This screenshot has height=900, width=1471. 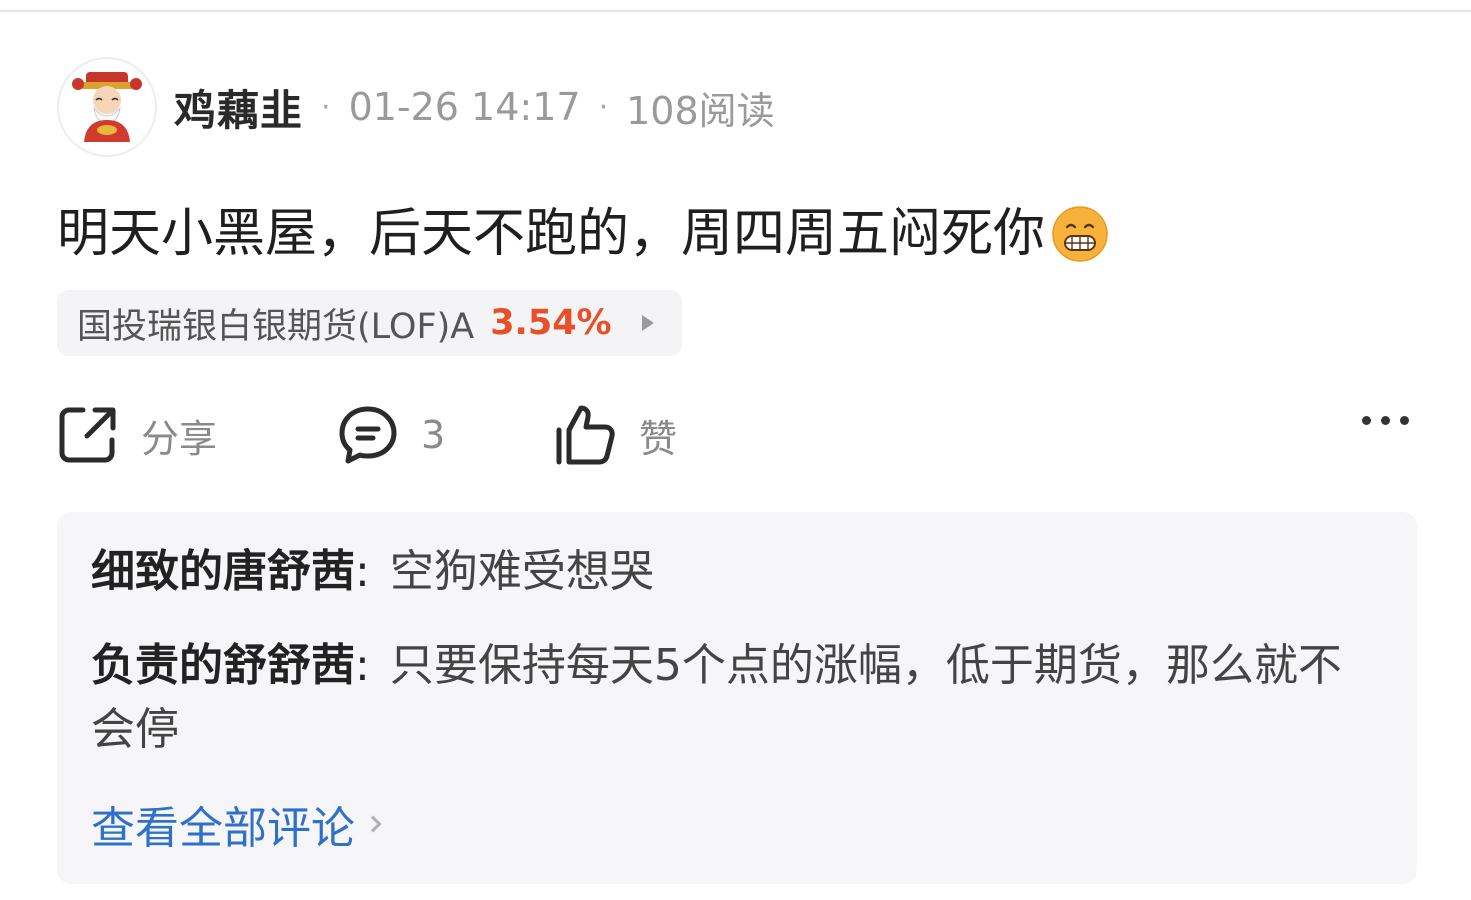 I want to click on stock-chip: 国投瑞银白银期货(LOF)A 3.54%, so click(x=369, y=323).